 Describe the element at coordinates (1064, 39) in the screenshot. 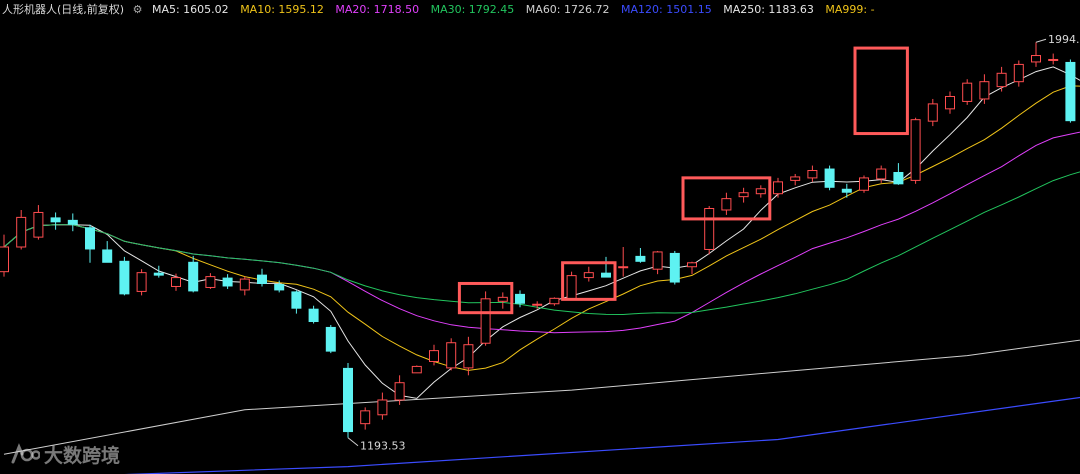

I see `annotation-label: 1994.95` at that location.